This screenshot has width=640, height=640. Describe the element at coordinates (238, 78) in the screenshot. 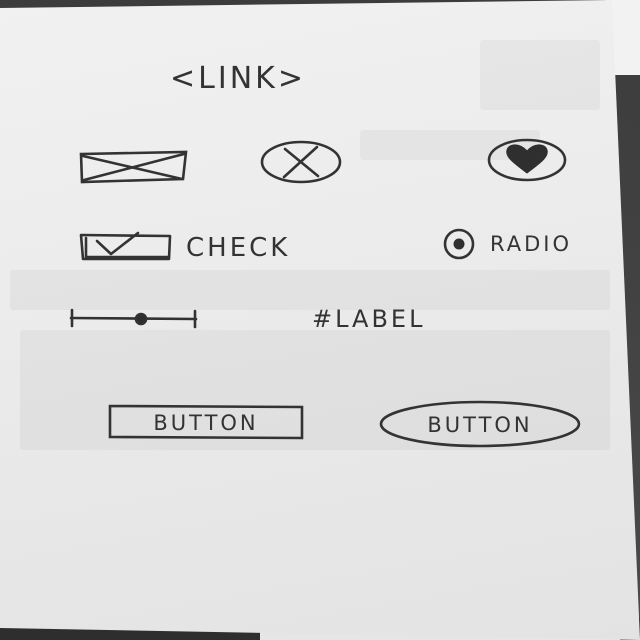

I see `link-text: <LINK>` at that location.